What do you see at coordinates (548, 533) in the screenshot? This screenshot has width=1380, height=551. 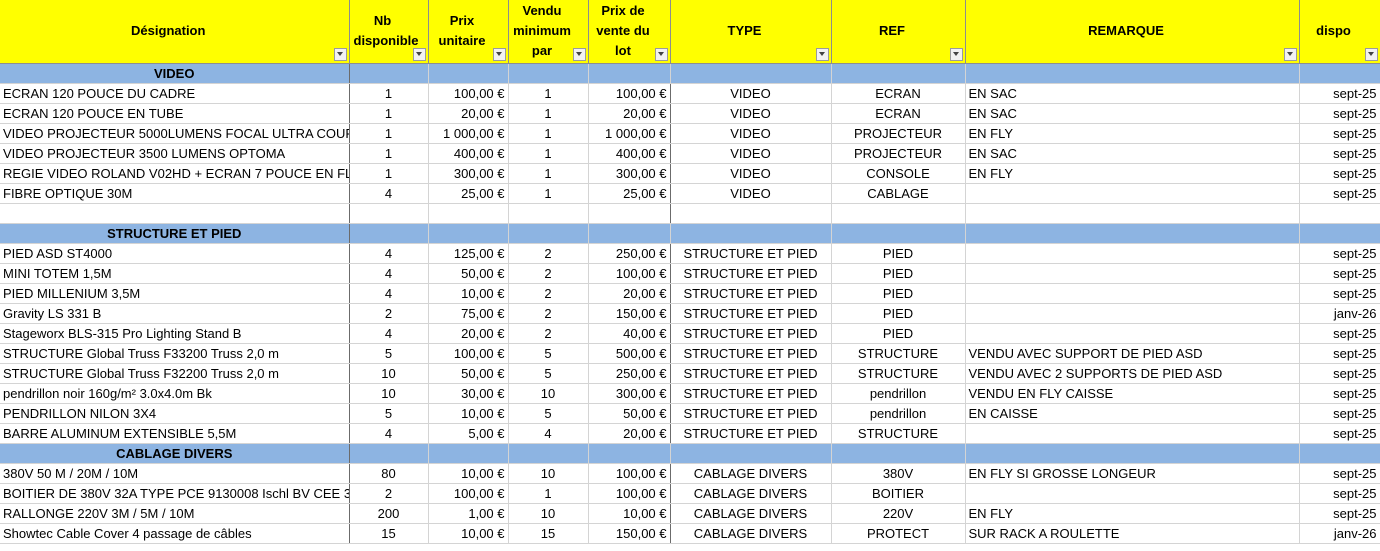 I see `cell-vendu-minimum: 15` at bounding box center [548, 533].